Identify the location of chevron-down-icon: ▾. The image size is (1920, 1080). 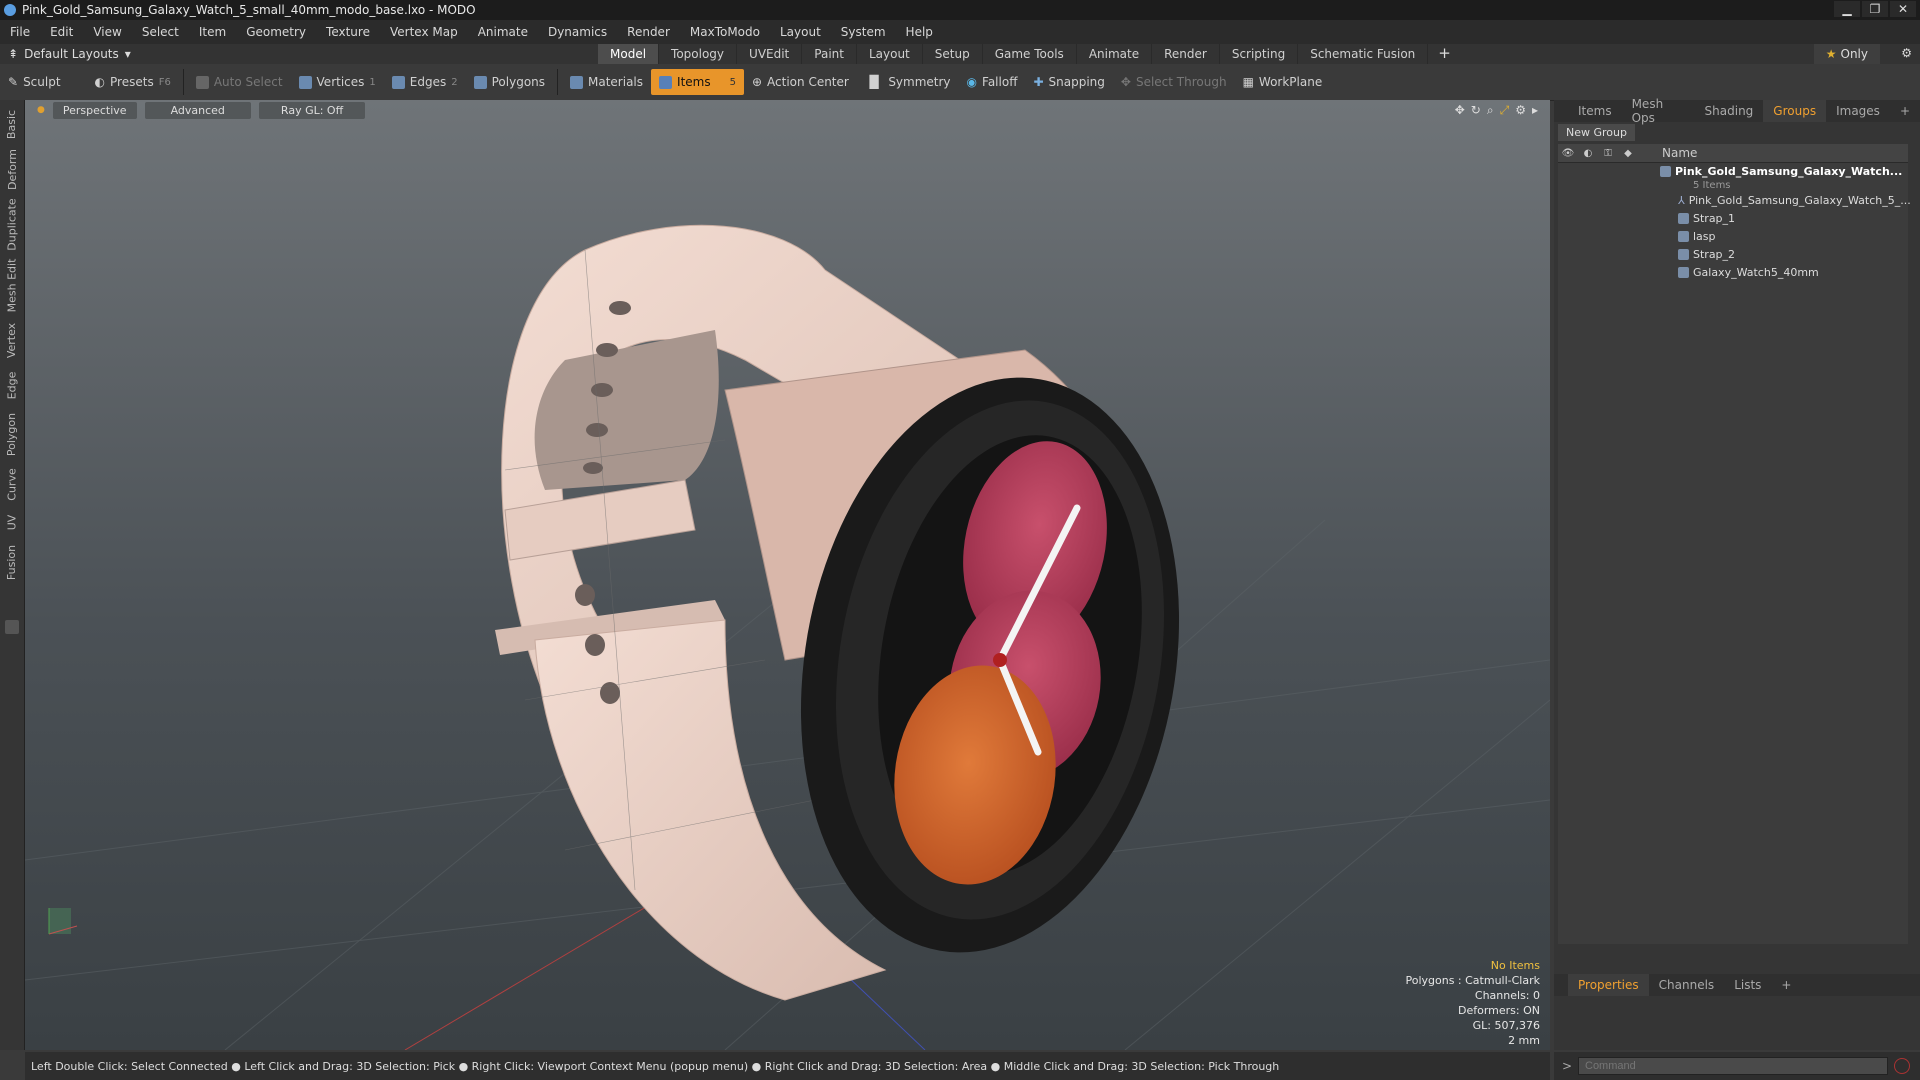
(127, 54).